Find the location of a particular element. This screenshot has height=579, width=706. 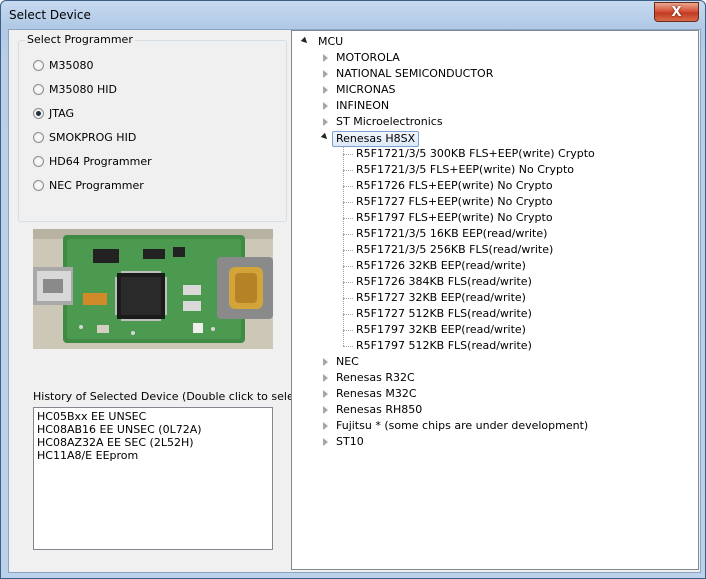

tree-device: R5F1726 384KB FLS(read/write) is located at coordinates (444, 282).